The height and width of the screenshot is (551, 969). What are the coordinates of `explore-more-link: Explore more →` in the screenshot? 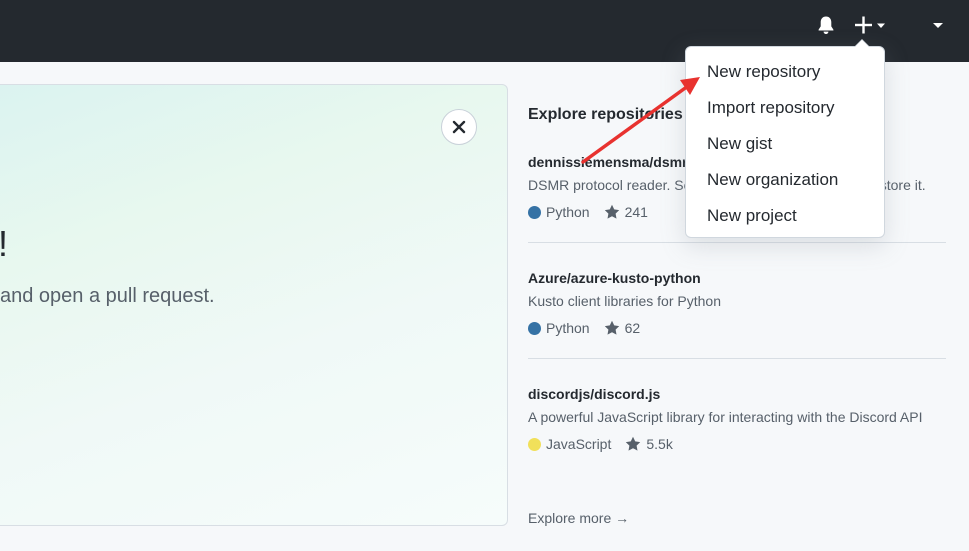 It's located at (578, 518).